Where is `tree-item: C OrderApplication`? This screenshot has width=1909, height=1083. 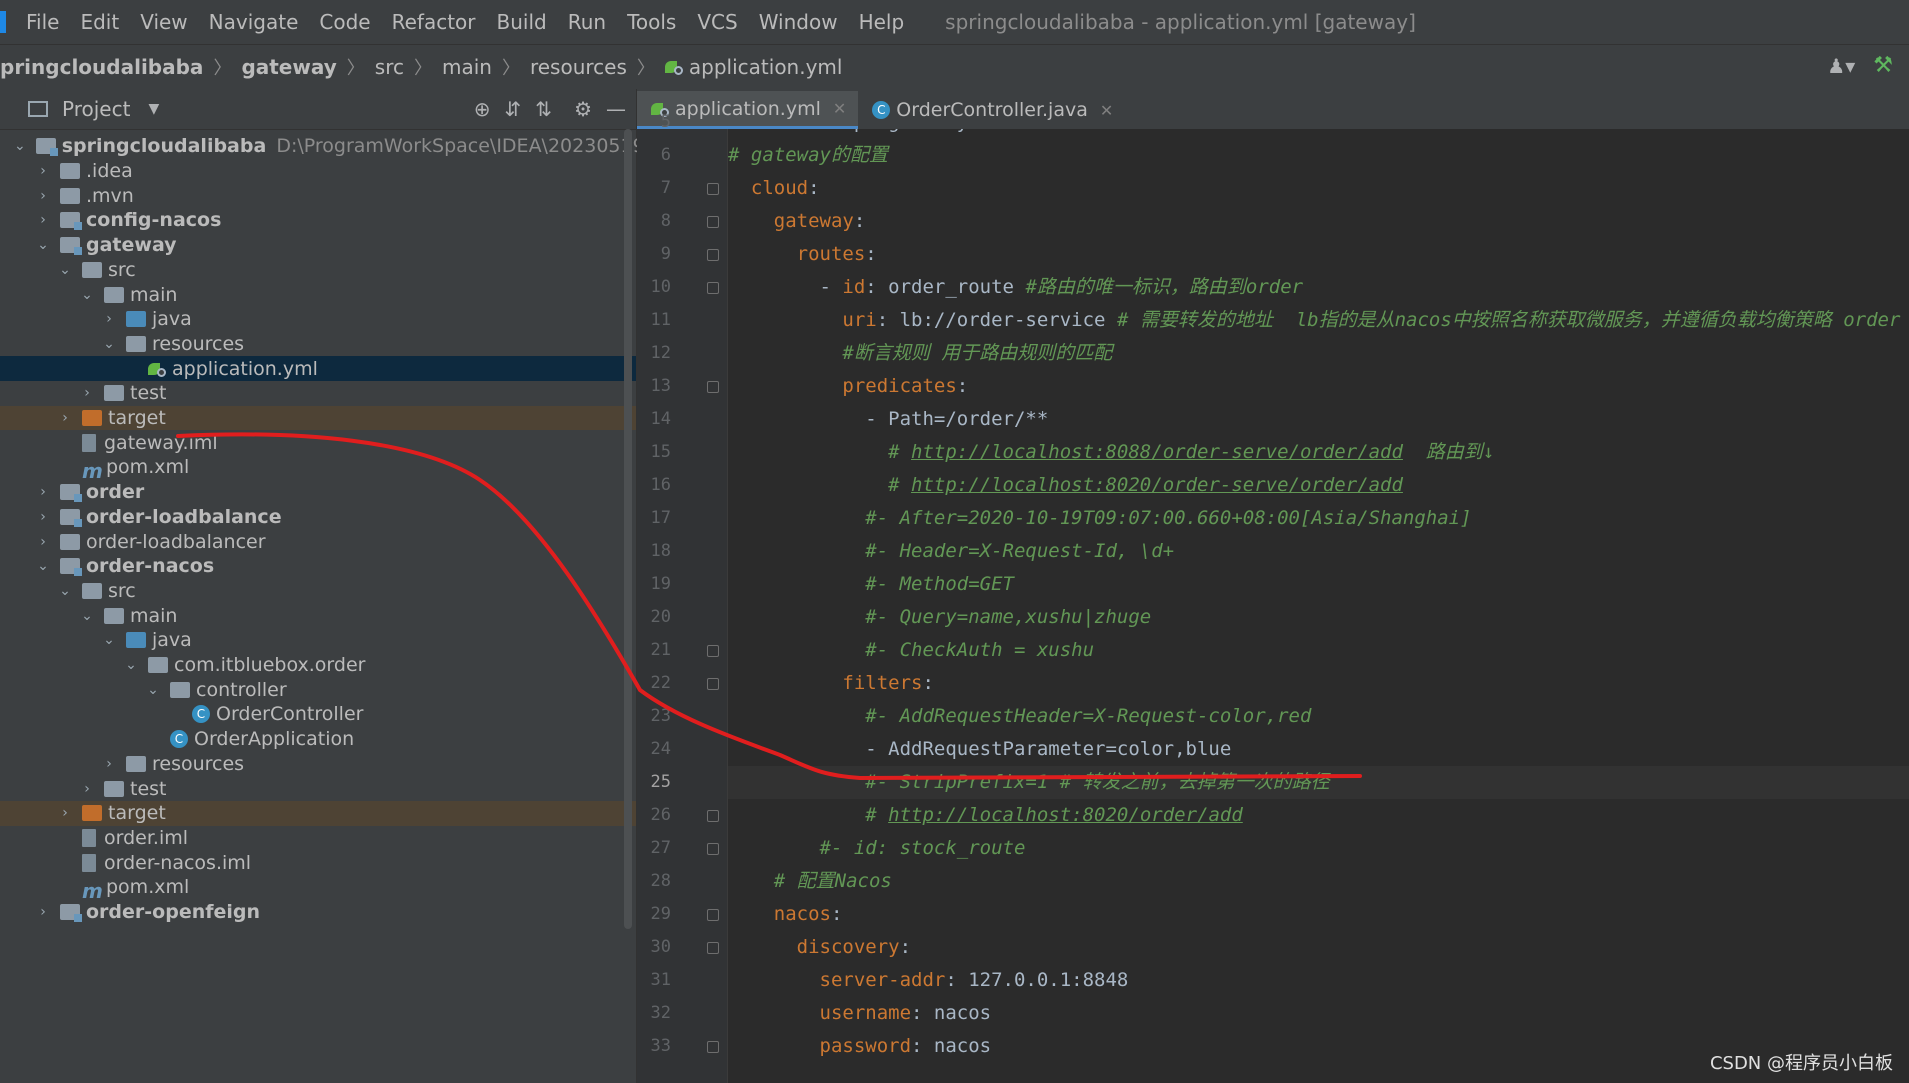
tree-item: C OrderApplication is located at coordinates (318, 739).